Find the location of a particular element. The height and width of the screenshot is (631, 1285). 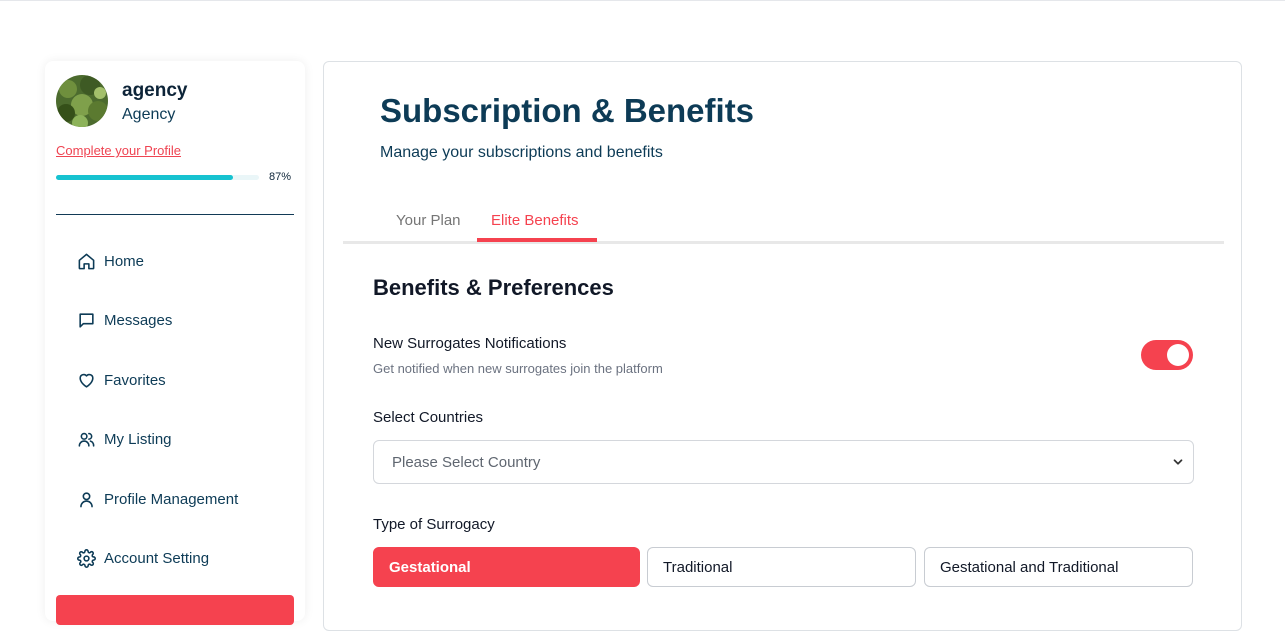

profile-progress-bar is located at coordinates (157, 177).